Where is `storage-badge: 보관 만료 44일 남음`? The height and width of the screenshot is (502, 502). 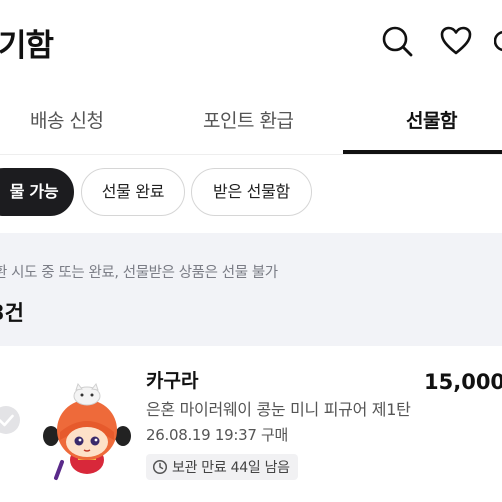
storage-badge: 보관 만료 44일 남음 is located at coordinates (222, 467).